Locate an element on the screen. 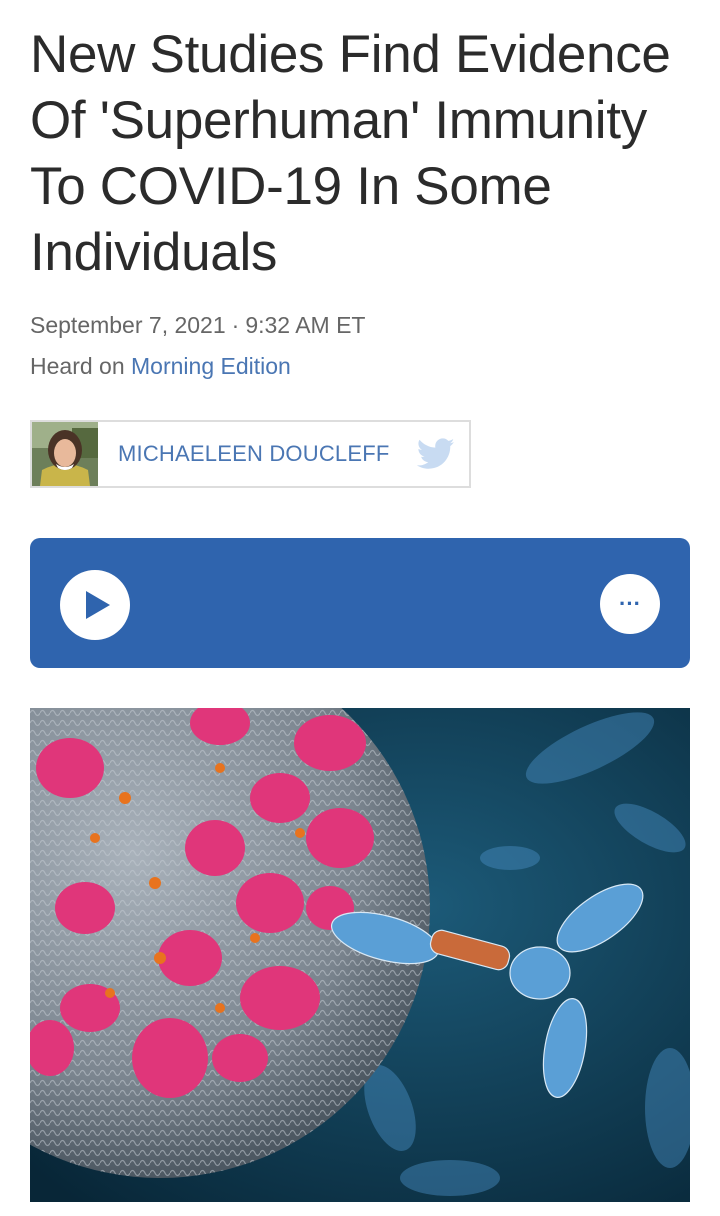 The image size is (720, 1216). author-avatar is located at coordinates (65, 454).